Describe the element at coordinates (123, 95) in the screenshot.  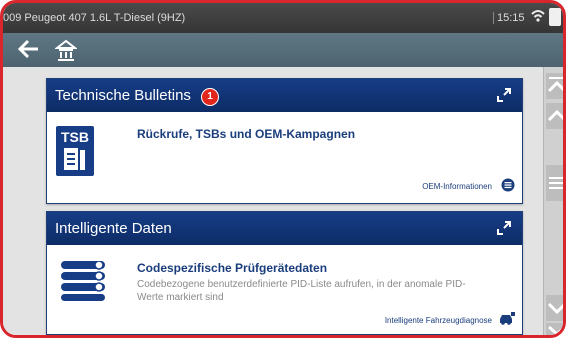
I see `card-title: Technische Bulletins` at that location.